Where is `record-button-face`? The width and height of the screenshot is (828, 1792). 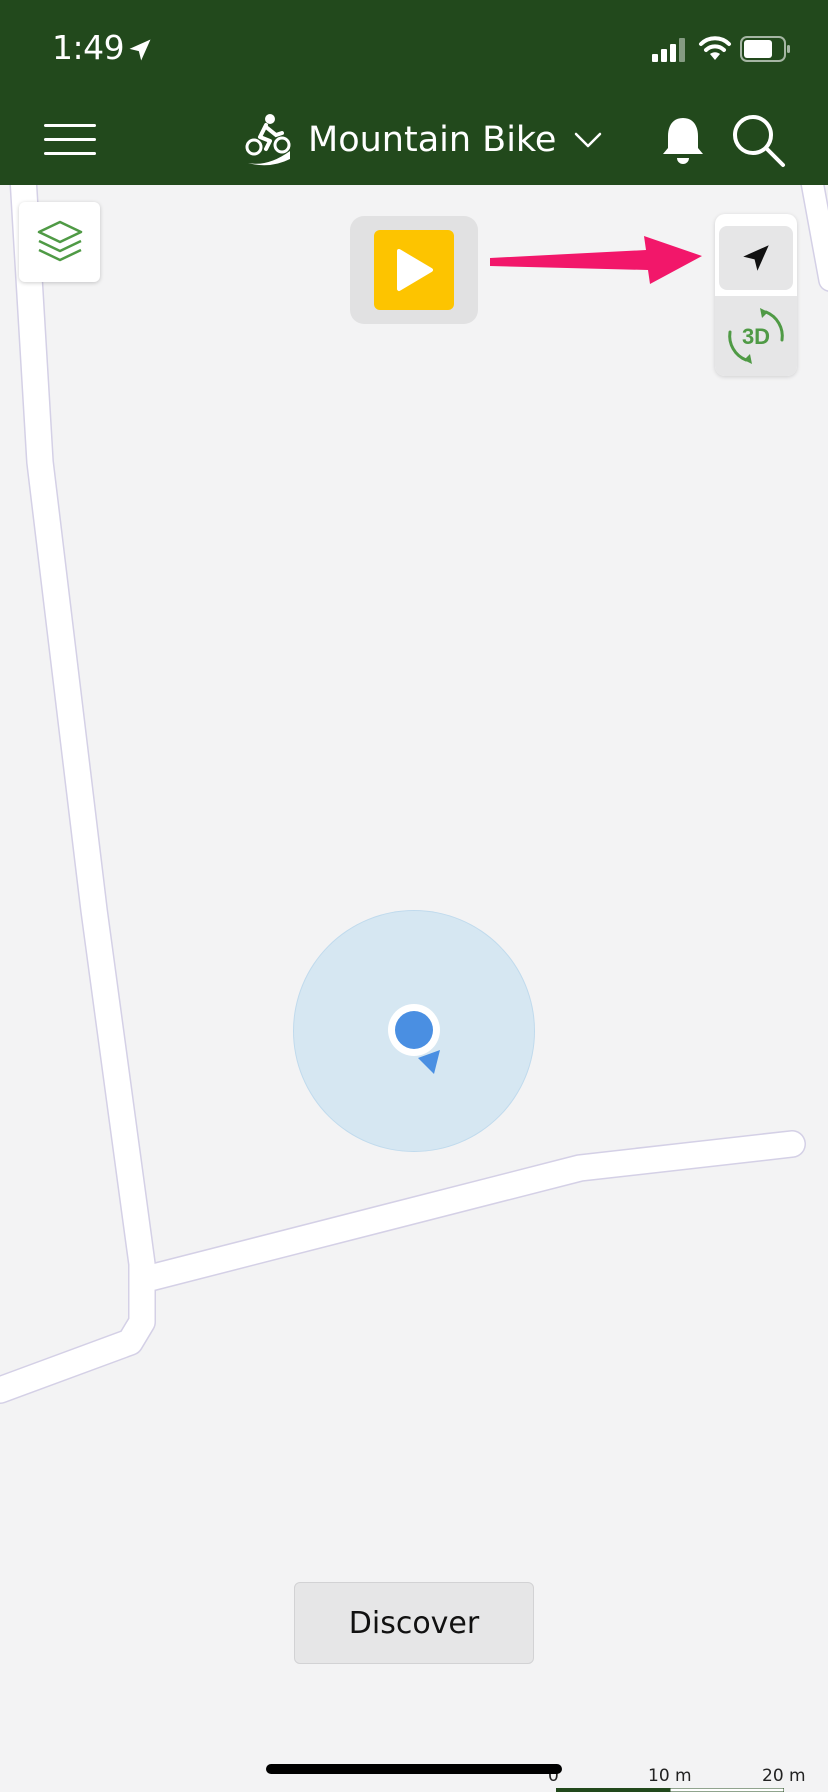 record-button-face is located at coordinates (414, 270).